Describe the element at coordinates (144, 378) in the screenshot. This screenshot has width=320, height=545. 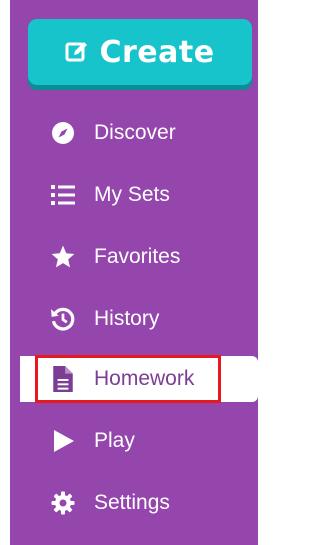
I see `sidebar-item-label: Homework` at that location.